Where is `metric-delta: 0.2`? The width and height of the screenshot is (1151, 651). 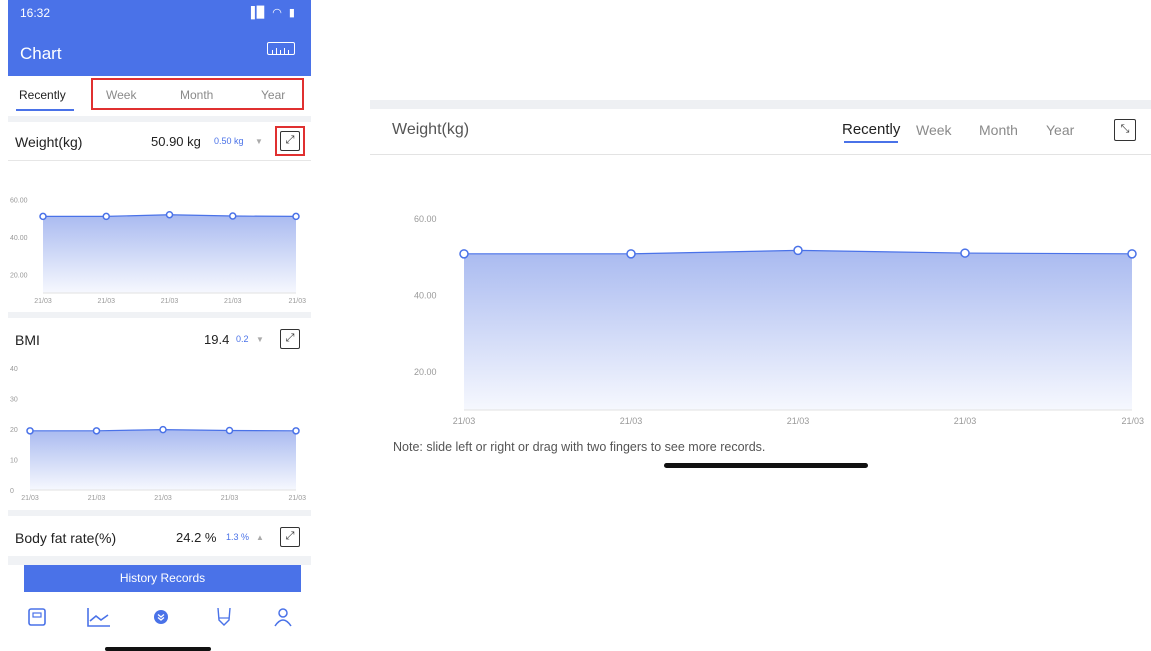
metric-delta: 0.2 is located at coordinates (242, 339).